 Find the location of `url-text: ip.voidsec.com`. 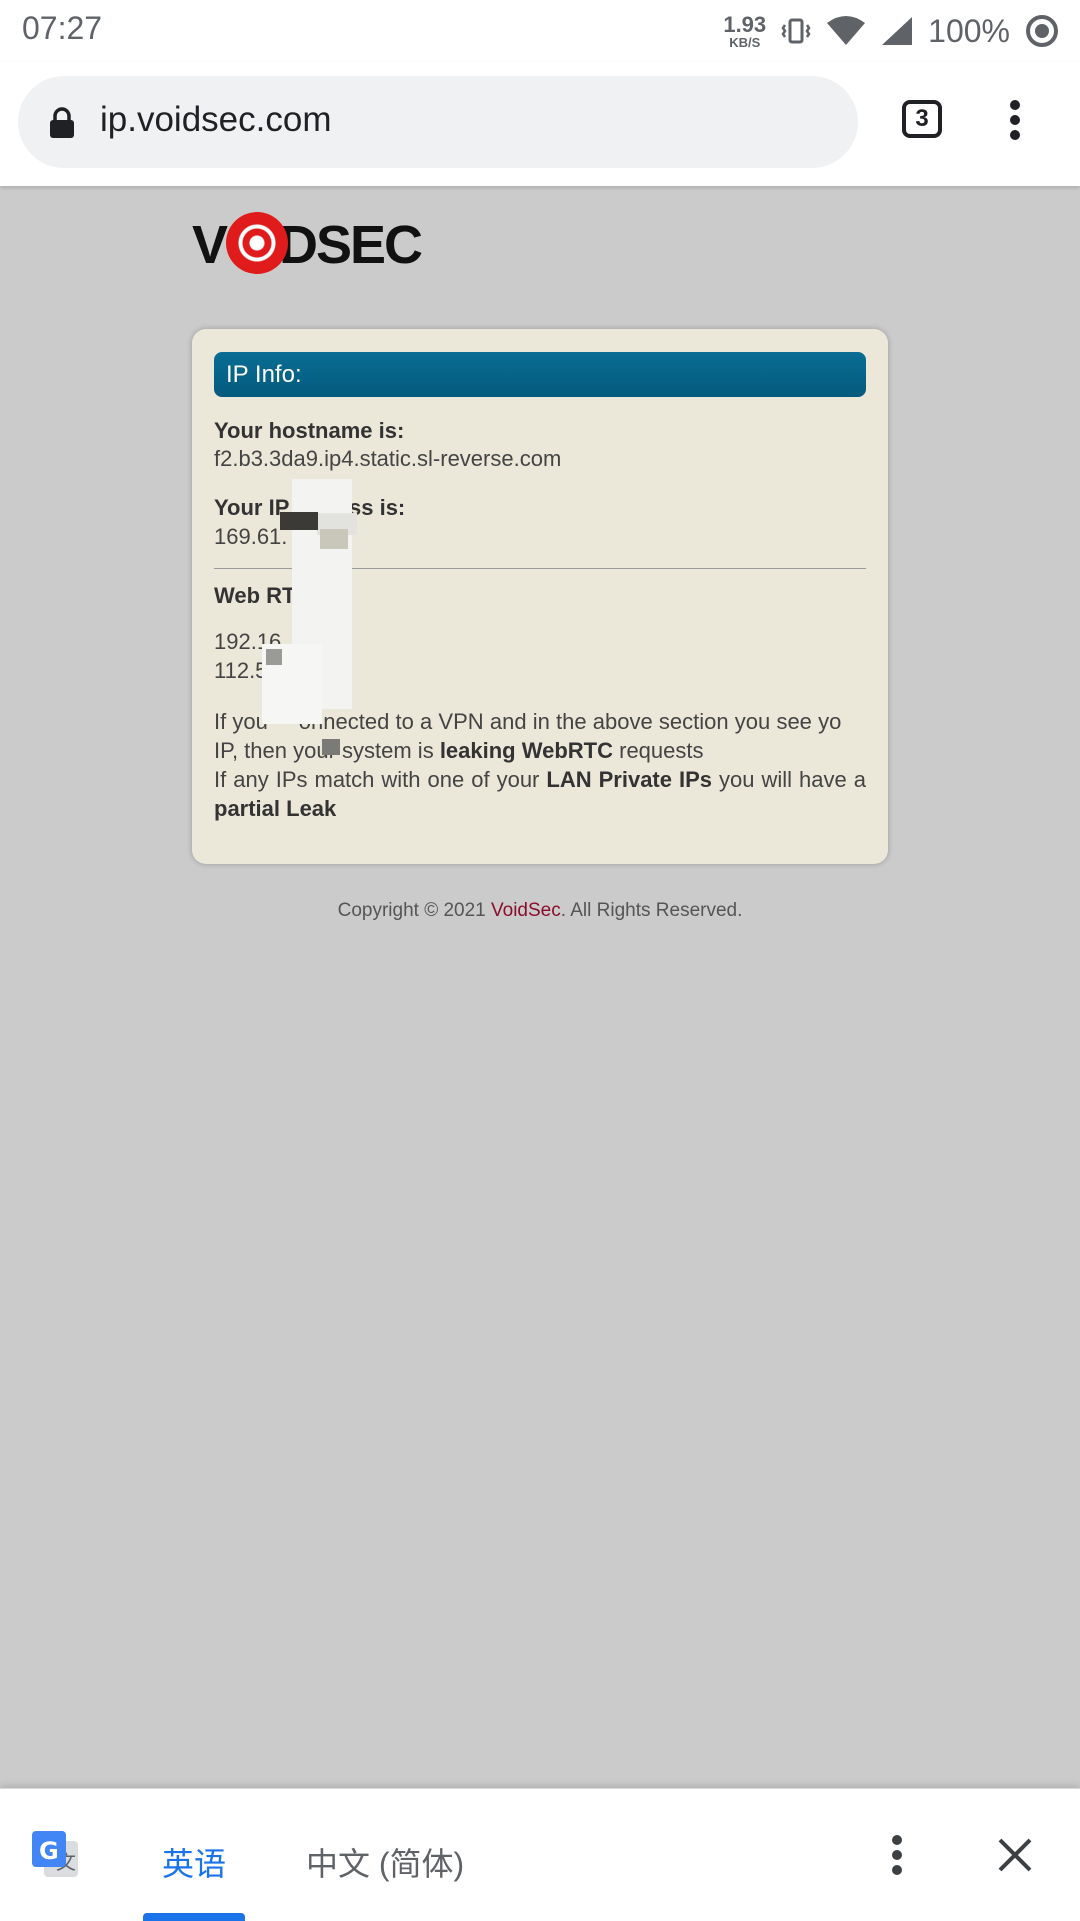

url-text: ip.voidsec.com is located at coordinates (215, 120).